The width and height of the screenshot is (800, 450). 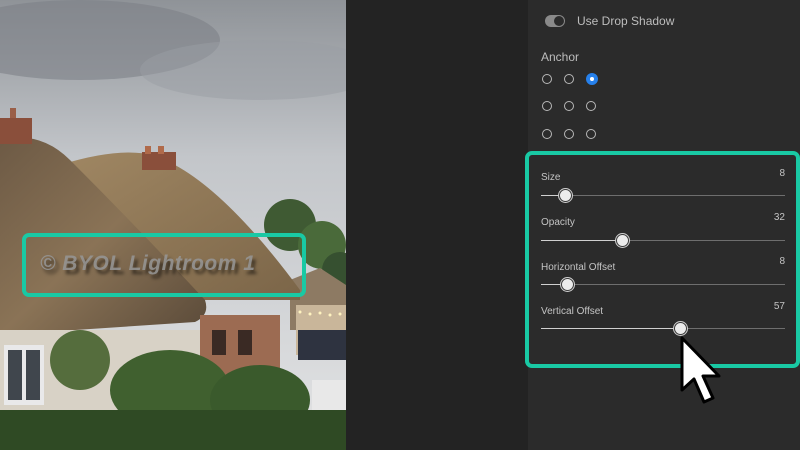 What do you see at coordinates (700, 370) in the screenshot?
I see `mouse-pointer-icon` at bounding box center [700, 370].